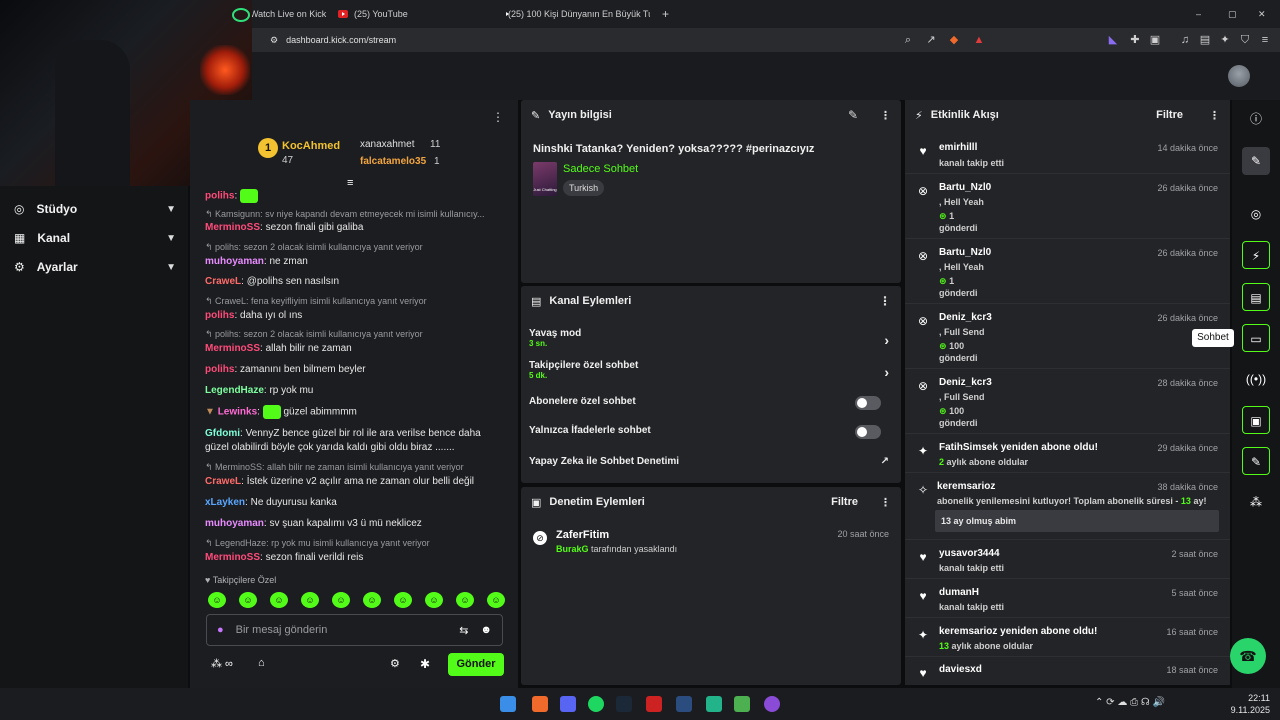  I want to click on menu-icon: ≡, so click(1265, 40).